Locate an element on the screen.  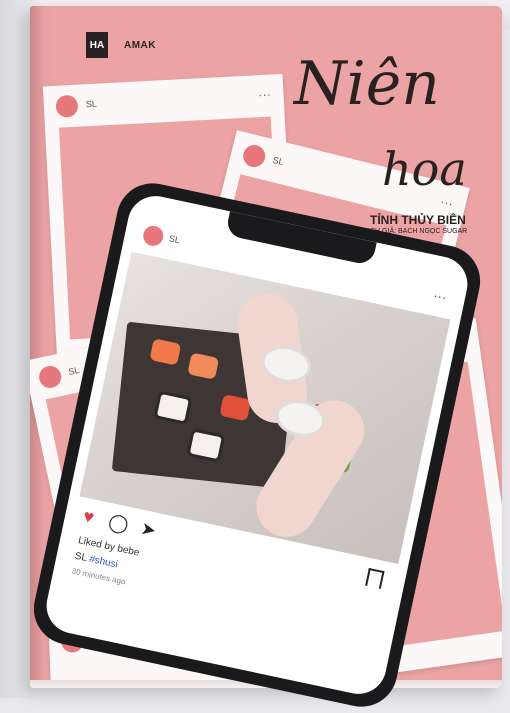
publisher-logo-icon: HA is located at coordinates (97, 45).